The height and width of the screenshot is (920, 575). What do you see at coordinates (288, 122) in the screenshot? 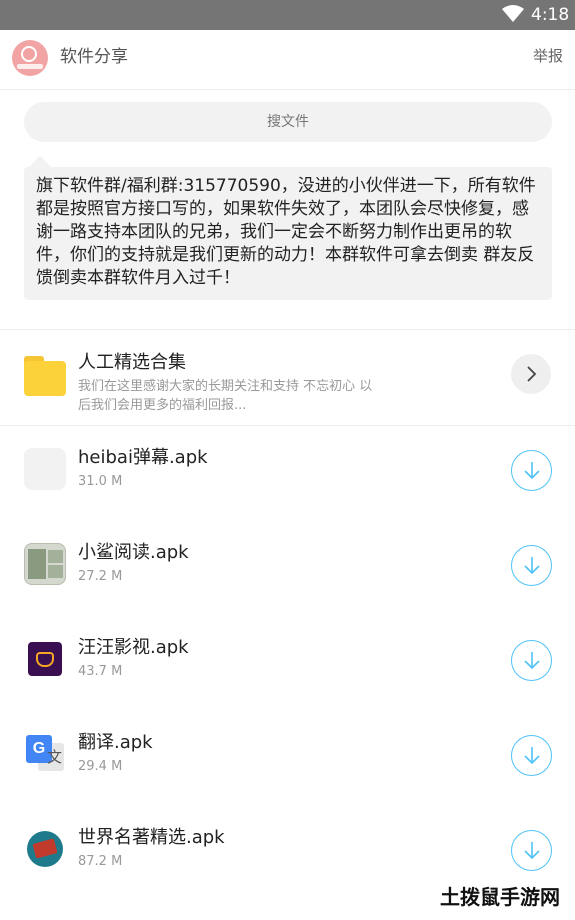
I see `search-input: 搜文件` at bounding box center [288, 122].